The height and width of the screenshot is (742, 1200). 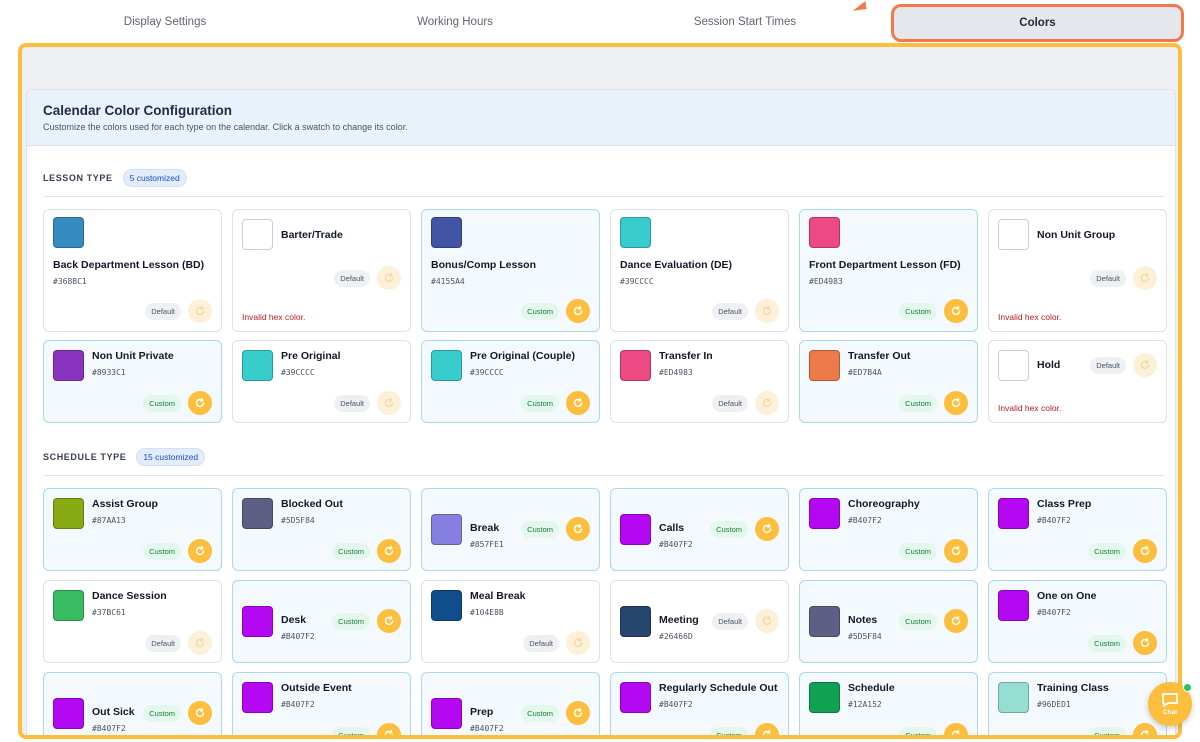 I want to click on item-name: Barter/Trade, so click(x=312, y=235).